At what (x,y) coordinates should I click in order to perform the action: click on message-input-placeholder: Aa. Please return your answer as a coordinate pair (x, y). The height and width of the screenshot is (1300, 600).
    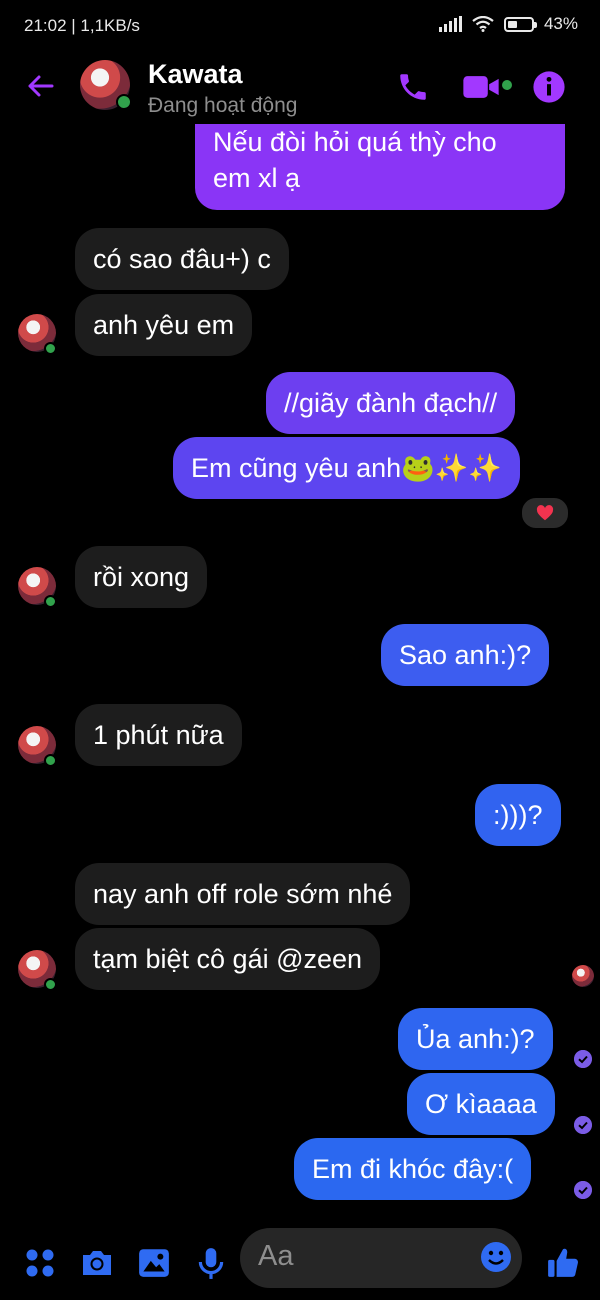
    Looking at the image, I should click on (276, 1256).